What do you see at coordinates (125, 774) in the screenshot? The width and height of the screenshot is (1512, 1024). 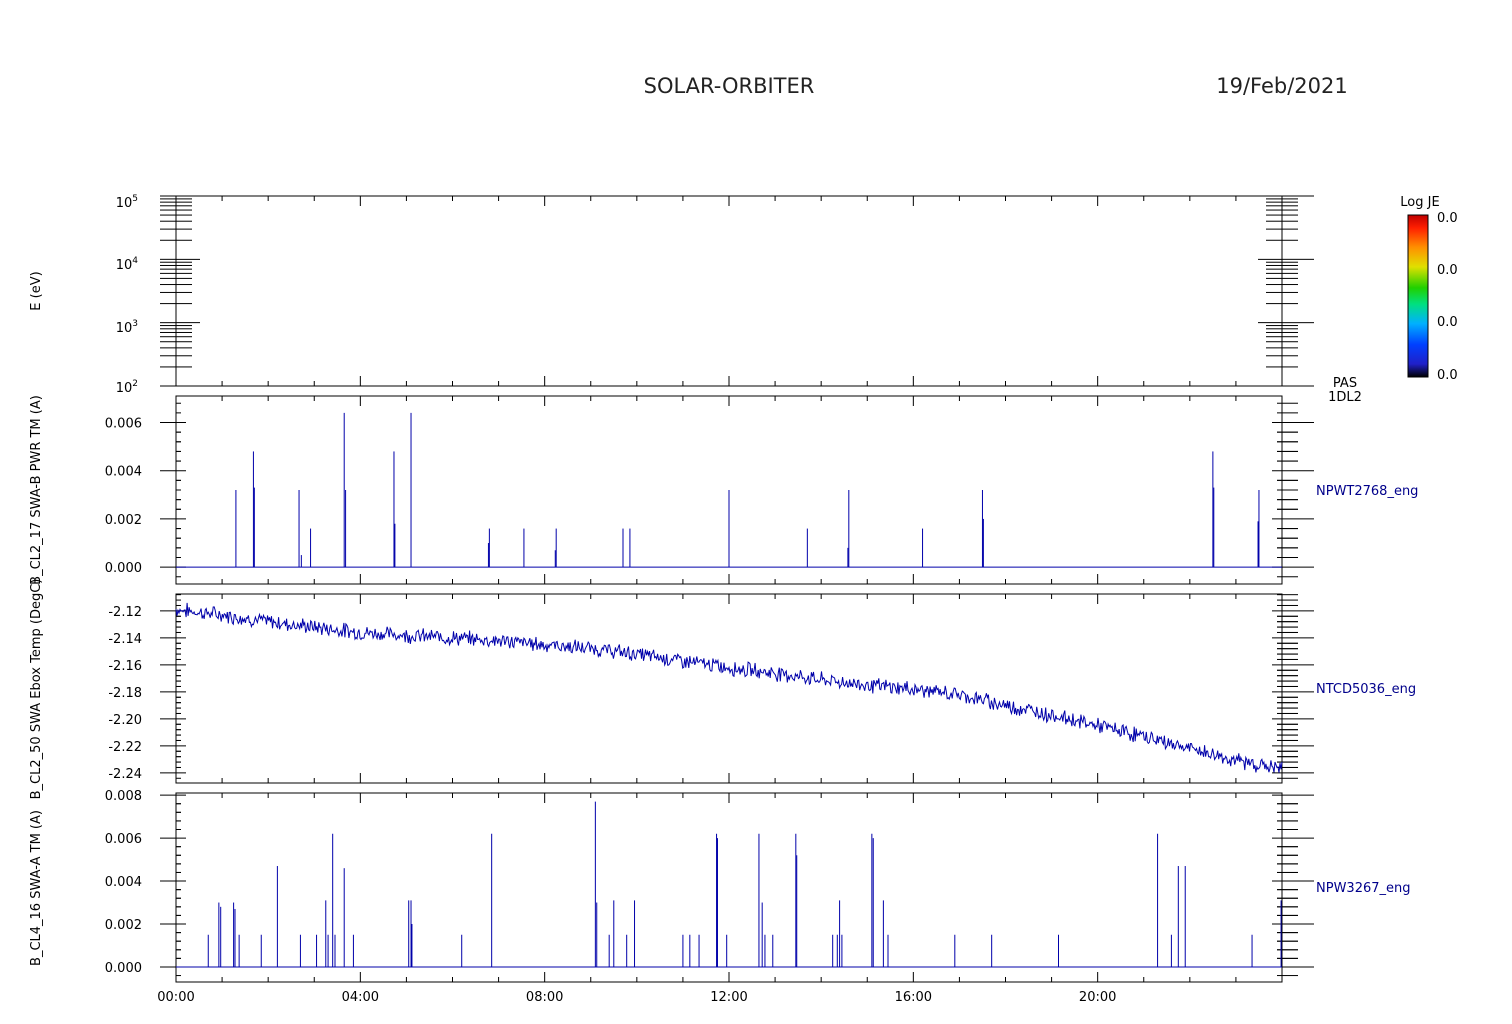 I see `y-tick-label: -2.24` at bounding box center [125, 774].